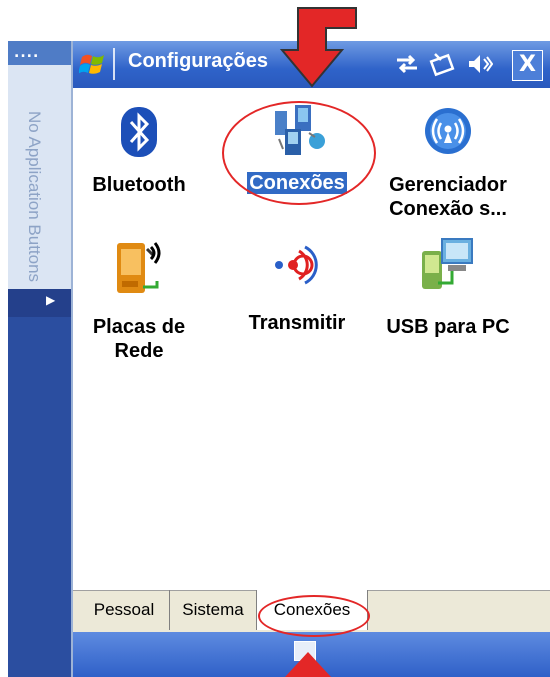 This screenshot has height=677, width=550. Describe the element at coordinates (527, 65) in the screenshot. I see `close-button: X` at that location.